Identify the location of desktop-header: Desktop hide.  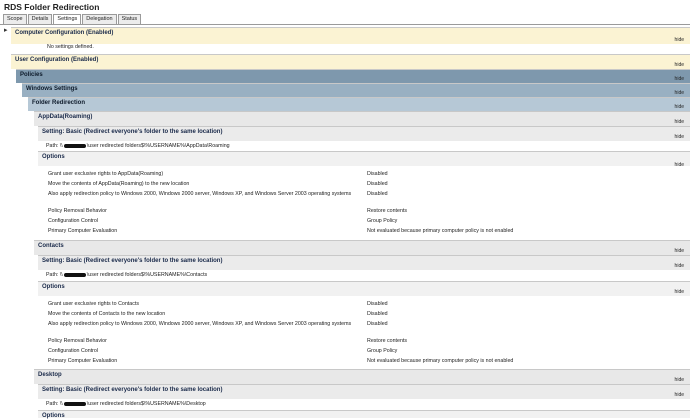
(362, 376).